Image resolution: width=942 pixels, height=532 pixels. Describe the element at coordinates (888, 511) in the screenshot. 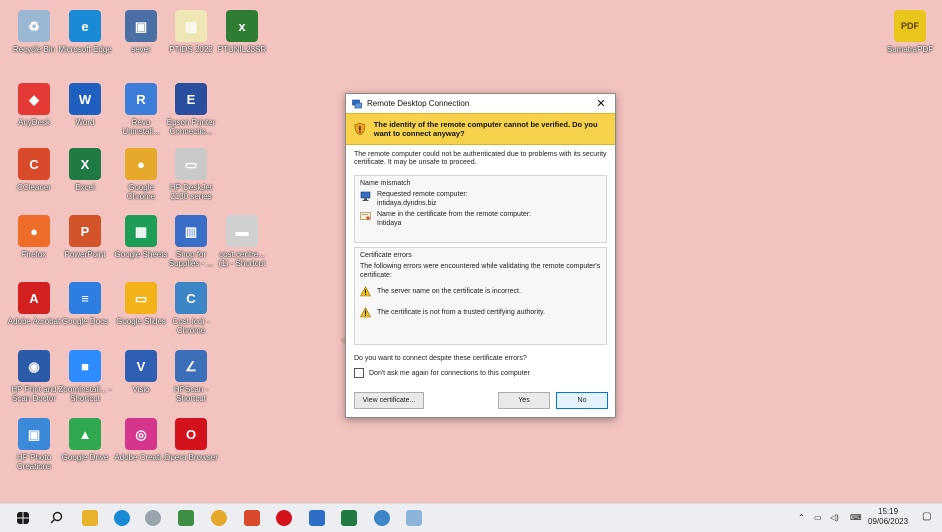

I see `clock-time: 15:19` at that location.